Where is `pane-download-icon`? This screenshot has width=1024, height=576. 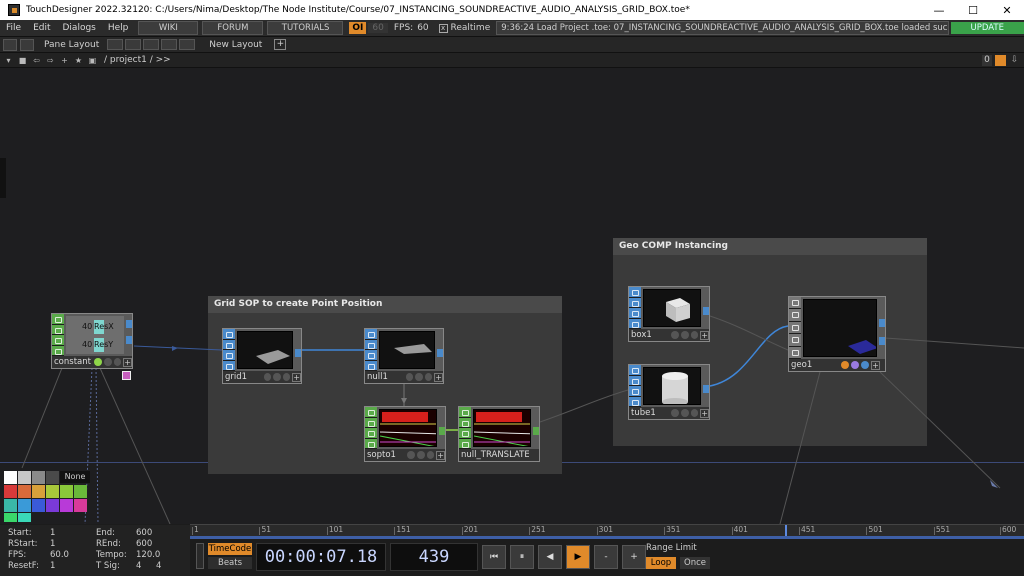
pane-download-icon is located at coordinates (27, 44).